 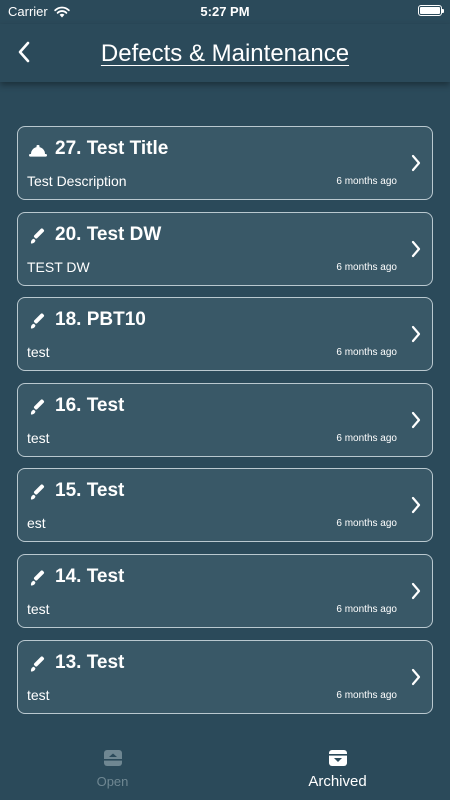 I want to click on defect-title: 27. Test Title, so click(x=112, y=148).